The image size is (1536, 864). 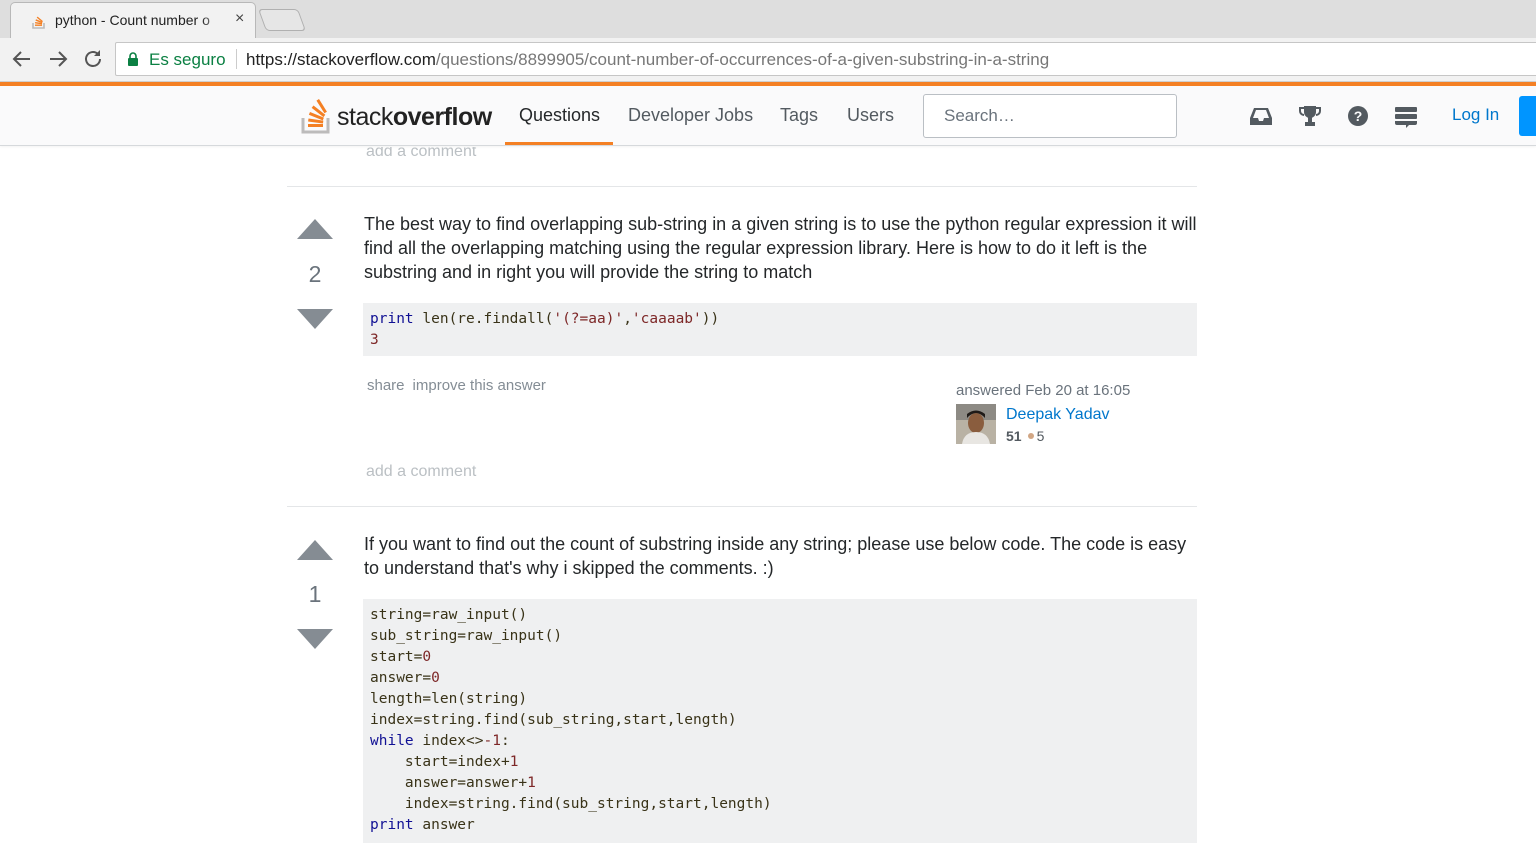 What do you see at coordinates (405, 678) in the screenshot?
I see `code-line: answer=0` at bounding box center [405, 678].